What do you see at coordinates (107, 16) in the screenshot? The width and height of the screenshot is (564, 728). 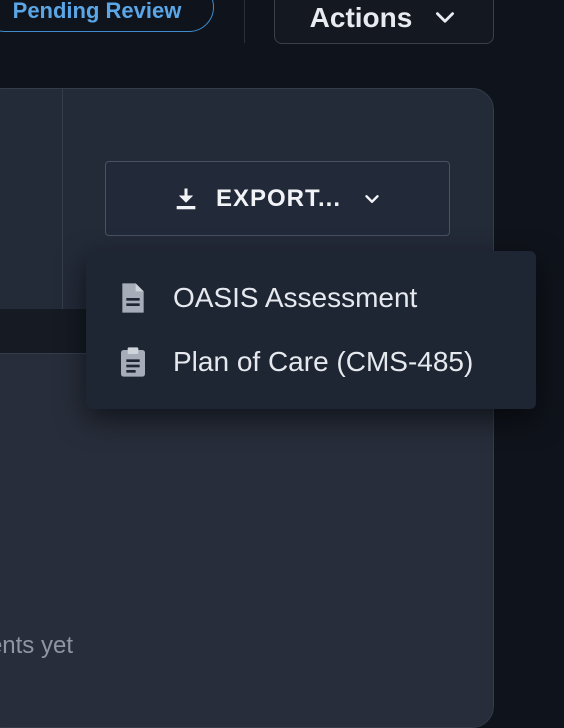 I see `status-badge: Pending Review` at bounding box center [107, 16].